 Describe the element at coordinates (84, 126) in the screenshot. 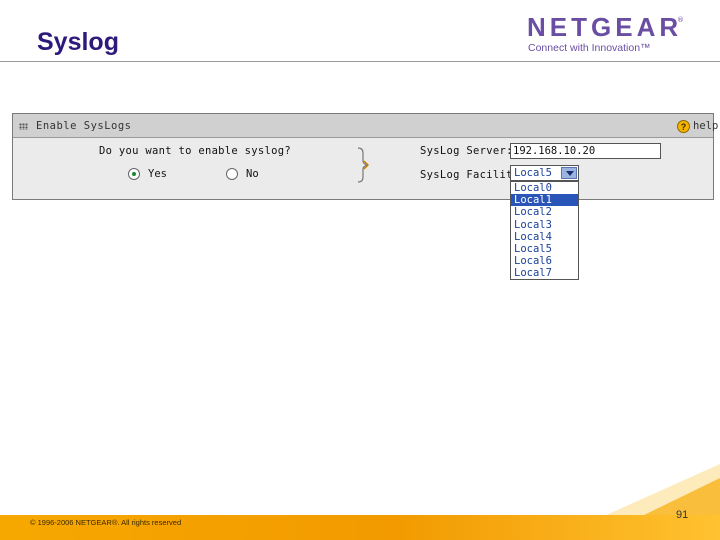

I see `panel-title: Enable SysLogs` at that location.